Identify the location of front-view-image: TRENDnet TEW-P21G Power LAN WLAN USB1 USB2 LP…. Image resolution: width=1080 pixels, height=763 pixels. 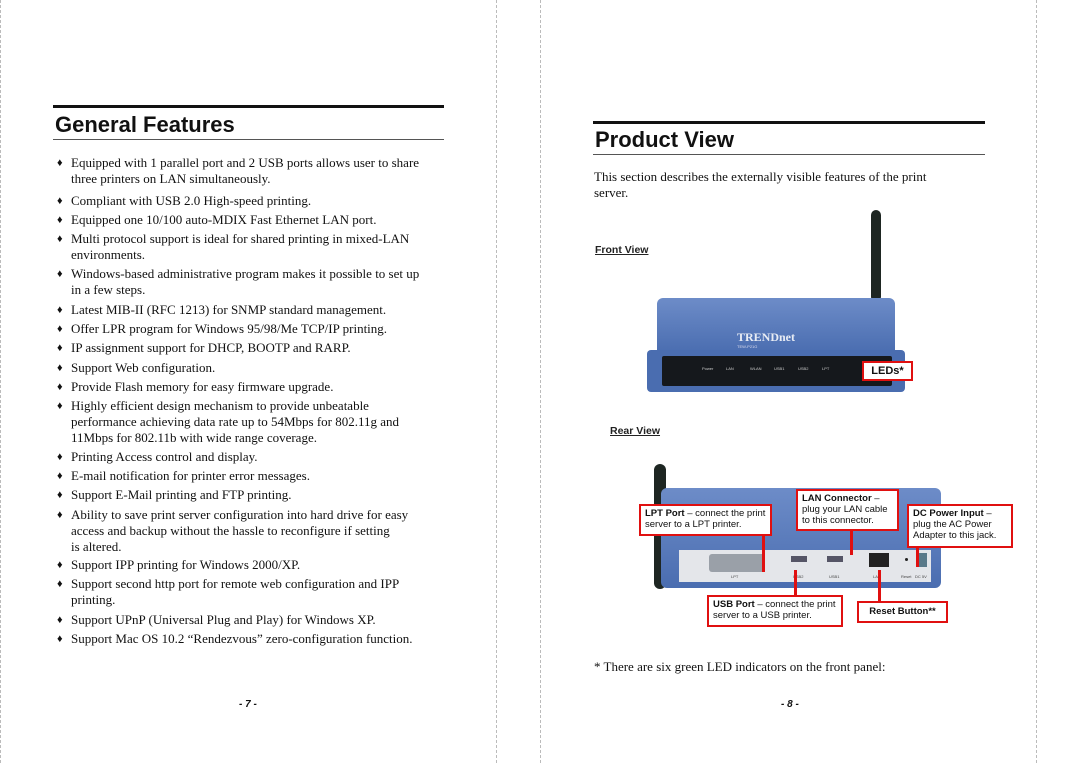
(776, 348).